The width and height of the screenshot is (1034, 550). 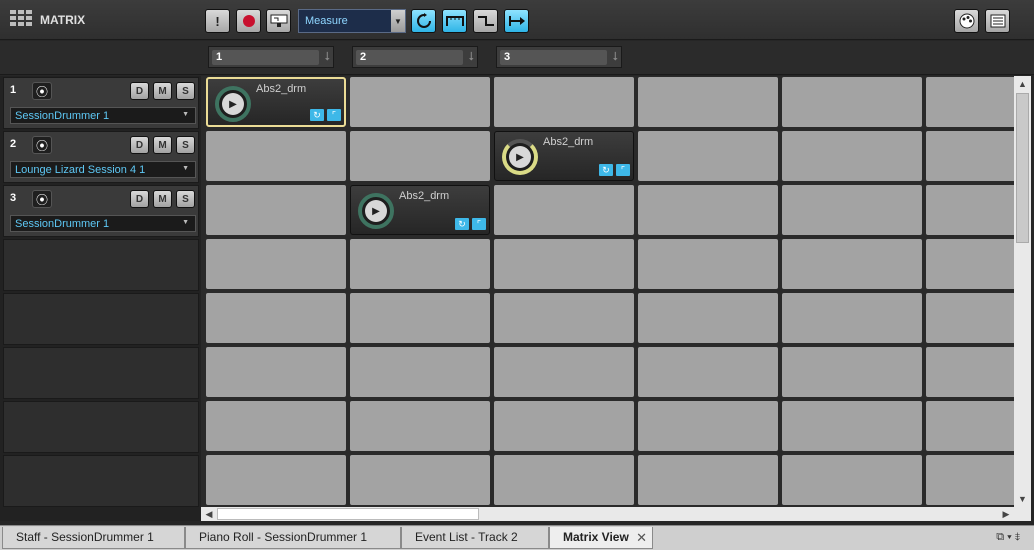 I want to click on chevron-down-icon: ▾, so click(x=1009, y=537).